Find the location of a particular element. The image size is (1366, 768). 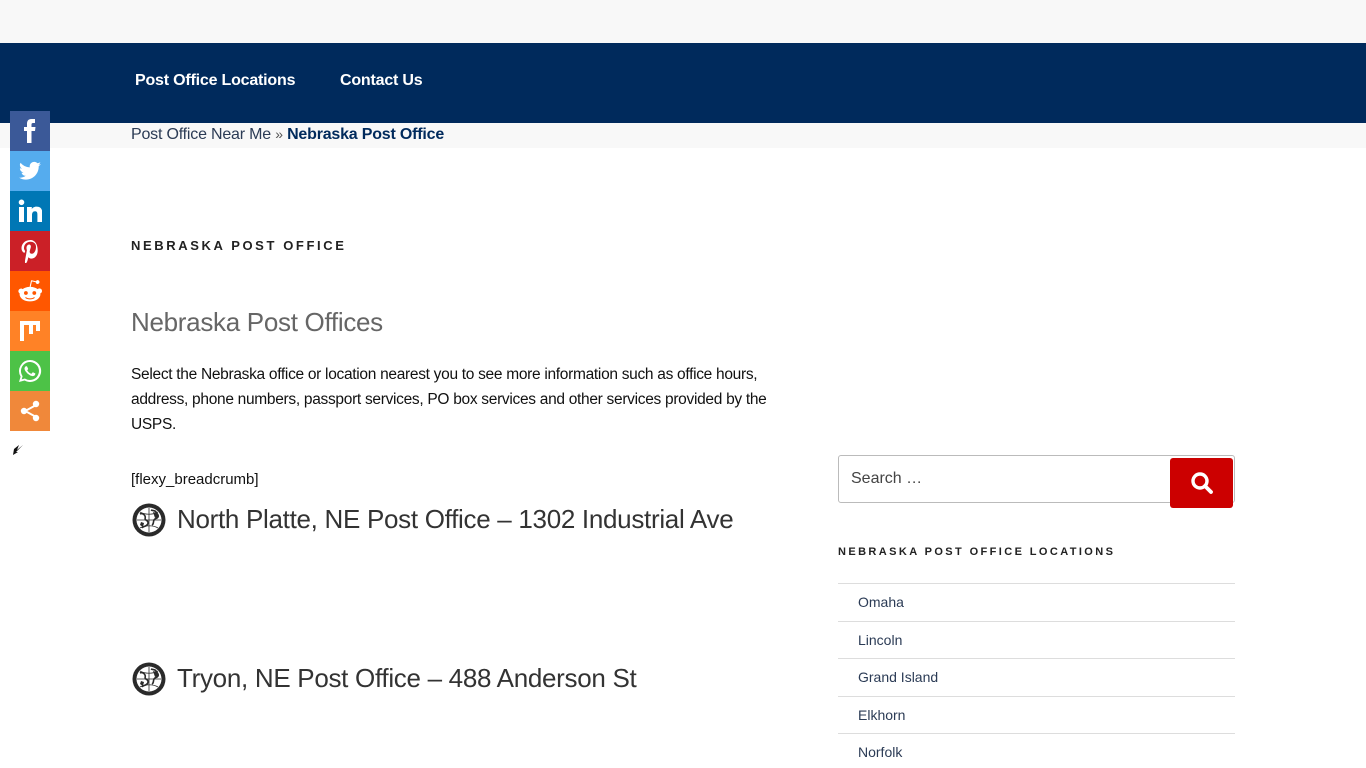

widget-title: NEBRASKA POST OFFICE LOCATIONS is located at coordinates (977, 552).